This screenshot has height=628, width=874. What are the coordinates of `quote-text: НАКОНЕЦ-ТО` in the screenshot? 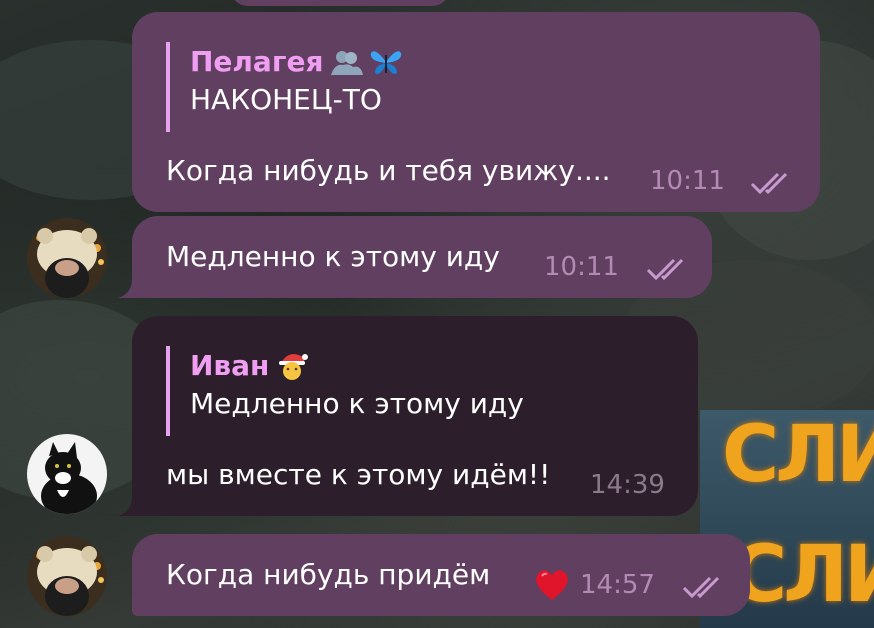 It's located at (286, 99).